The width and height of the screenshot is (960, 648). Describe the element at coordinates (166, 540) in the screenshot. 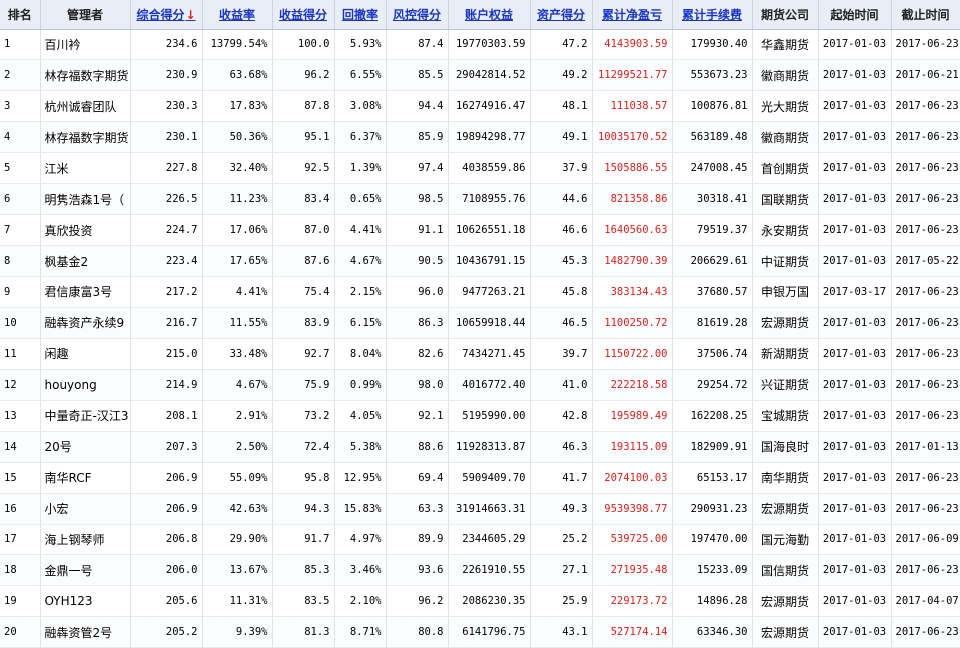

I see `composite-score-cell: 206.8` at that location.